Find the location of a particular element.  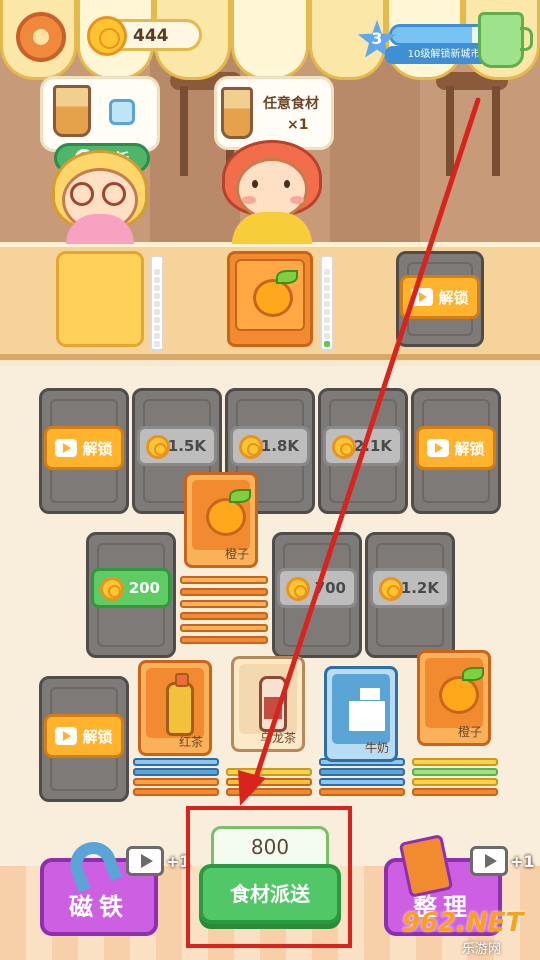

level-progress: 3 10级解锁新城市 is located at coordinates (430, 41).